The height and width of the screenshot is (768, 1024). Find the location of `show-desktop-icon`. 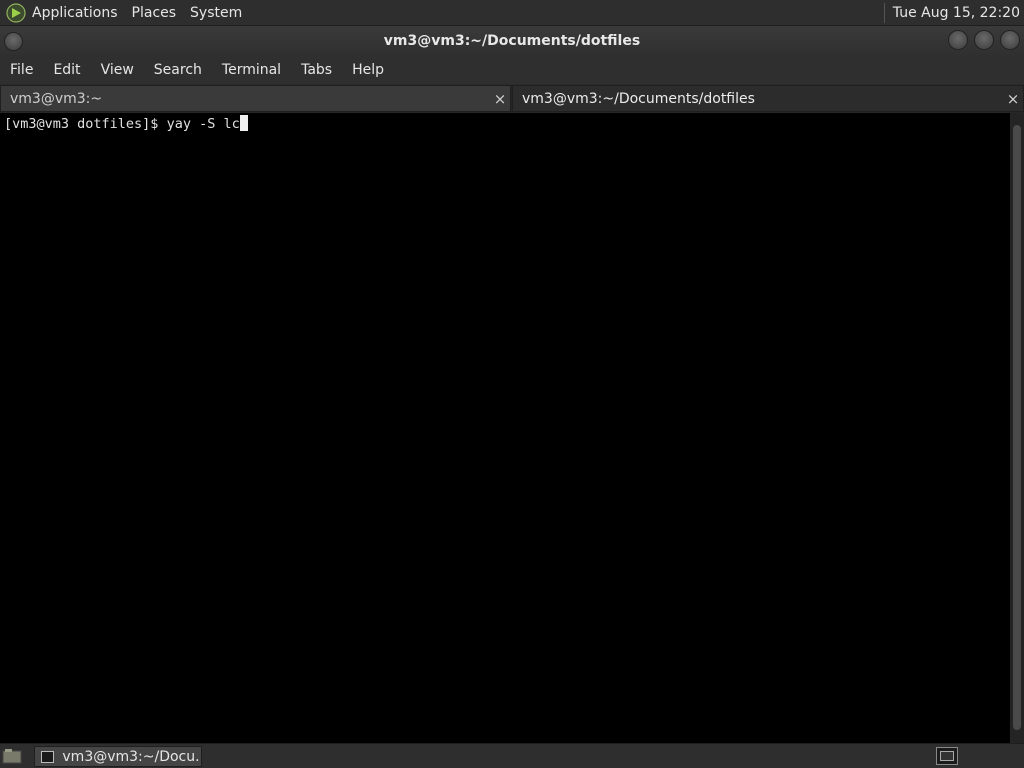

show-desktop-icon is located at coordinates (12, 756).